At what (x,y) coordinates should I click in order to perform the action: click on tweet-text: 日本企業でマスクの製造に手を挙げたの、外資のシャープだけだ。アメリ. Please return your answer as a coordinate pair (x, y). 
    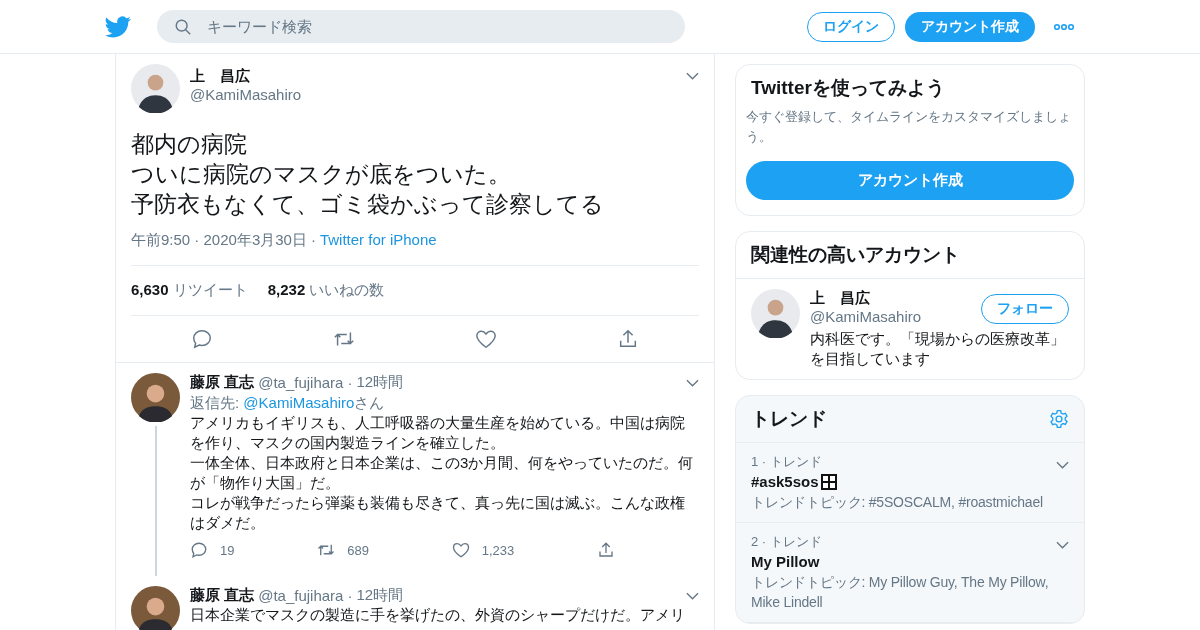
    Looking at the image, I should click on (438, 615).